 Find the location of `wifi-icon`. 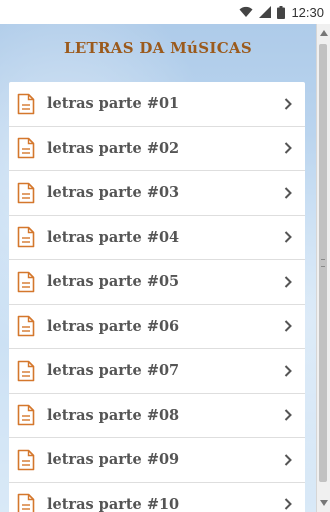

wifi-icon is located at coordinates (246, 11).